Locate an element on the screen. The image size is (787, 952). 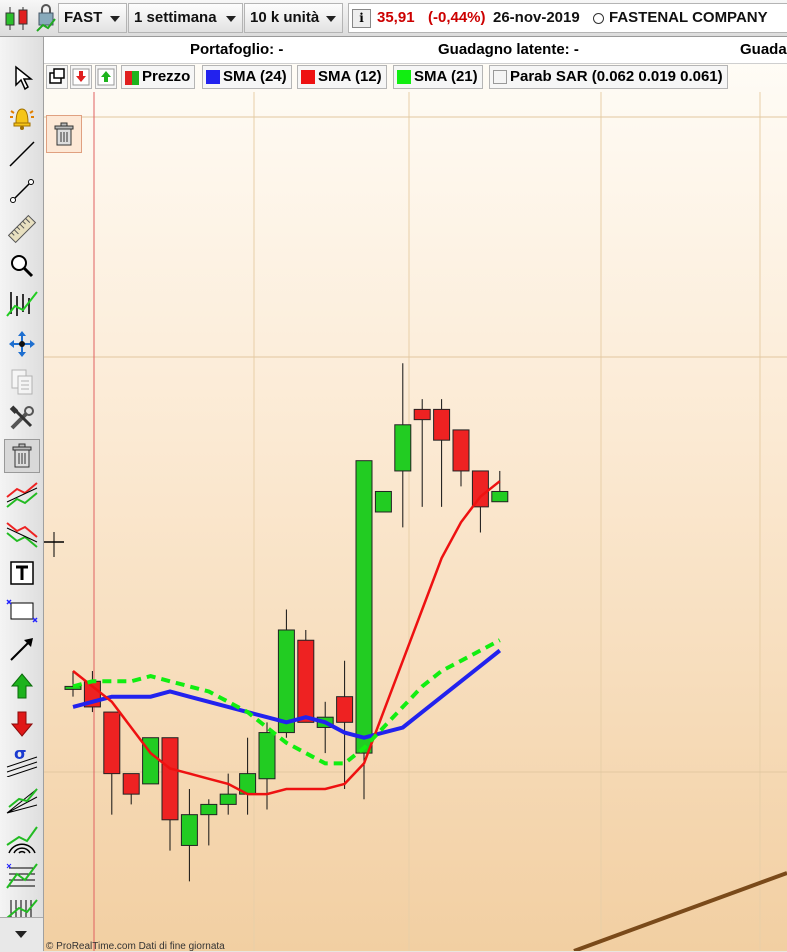
period-label: 1 settimana is located at coordinates (175, 17).